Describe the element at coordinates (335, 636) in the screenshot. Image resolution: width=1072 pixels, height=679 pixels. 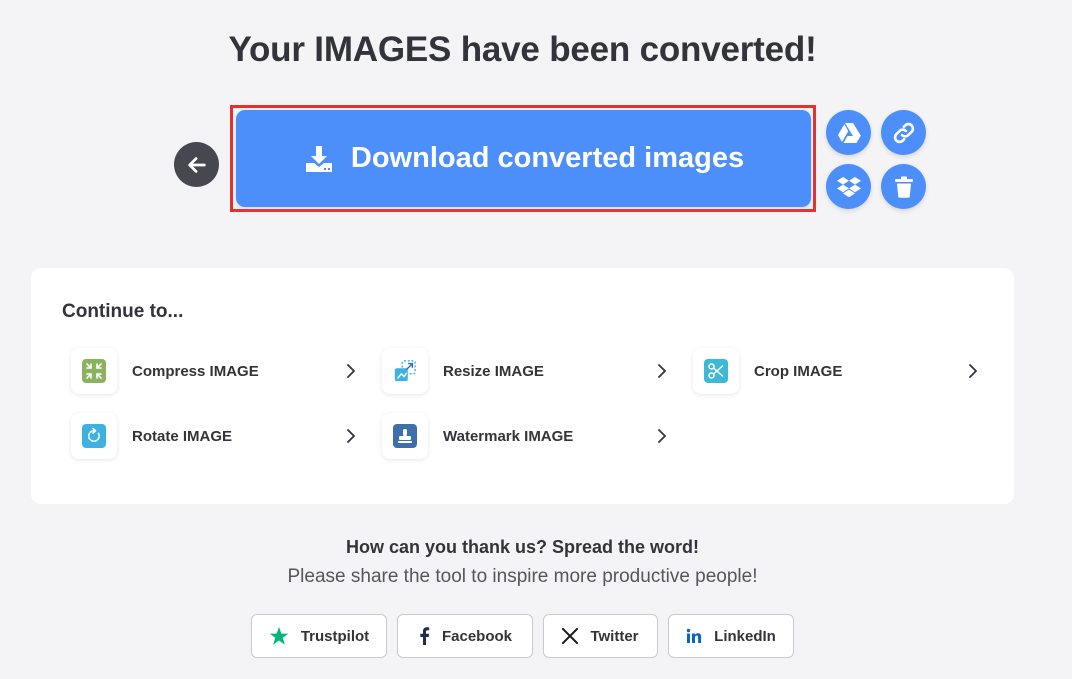
I see `trustpilot-label: Trustpilot` at that location.